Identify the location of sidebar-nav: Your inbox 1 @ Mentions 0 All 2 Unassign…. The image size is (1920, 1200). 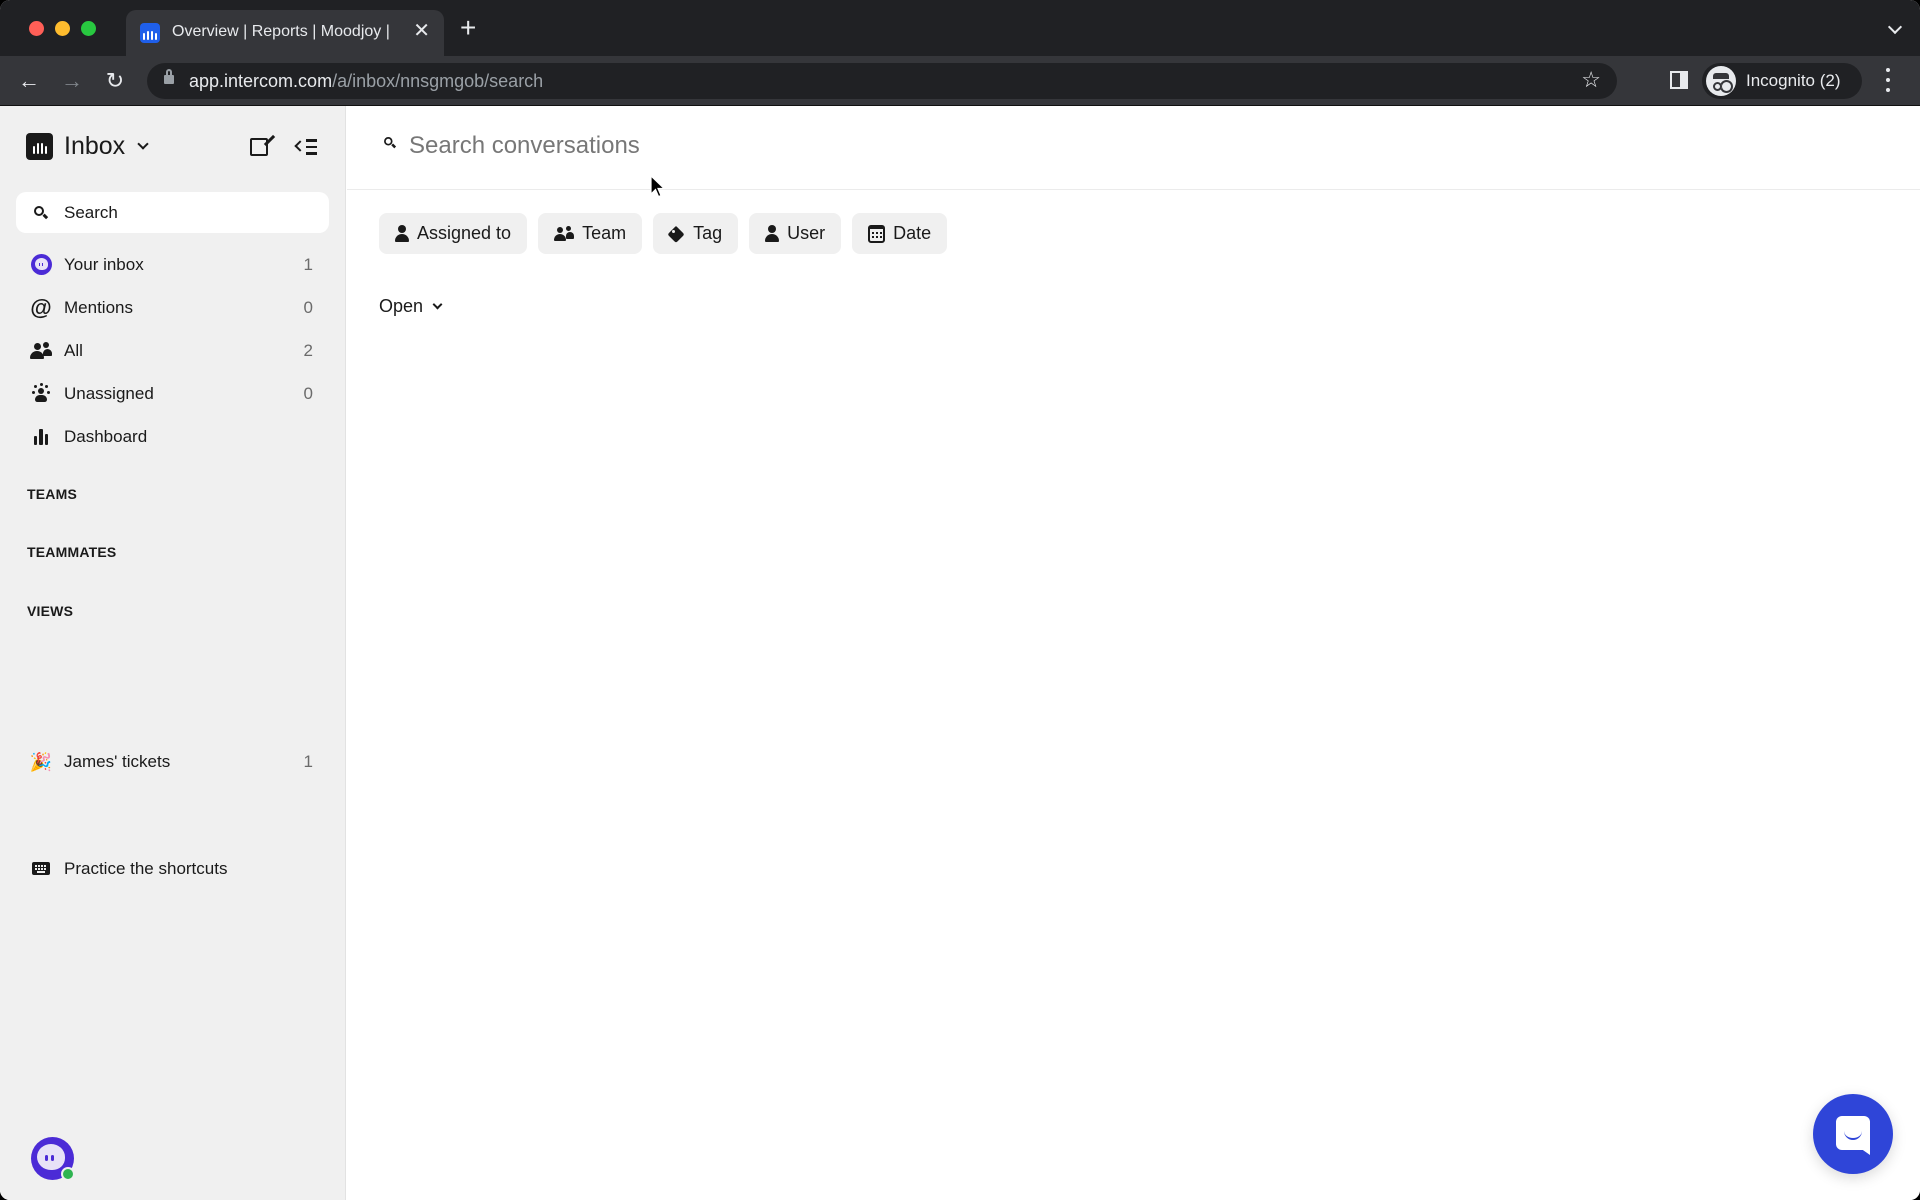
(172, 350).